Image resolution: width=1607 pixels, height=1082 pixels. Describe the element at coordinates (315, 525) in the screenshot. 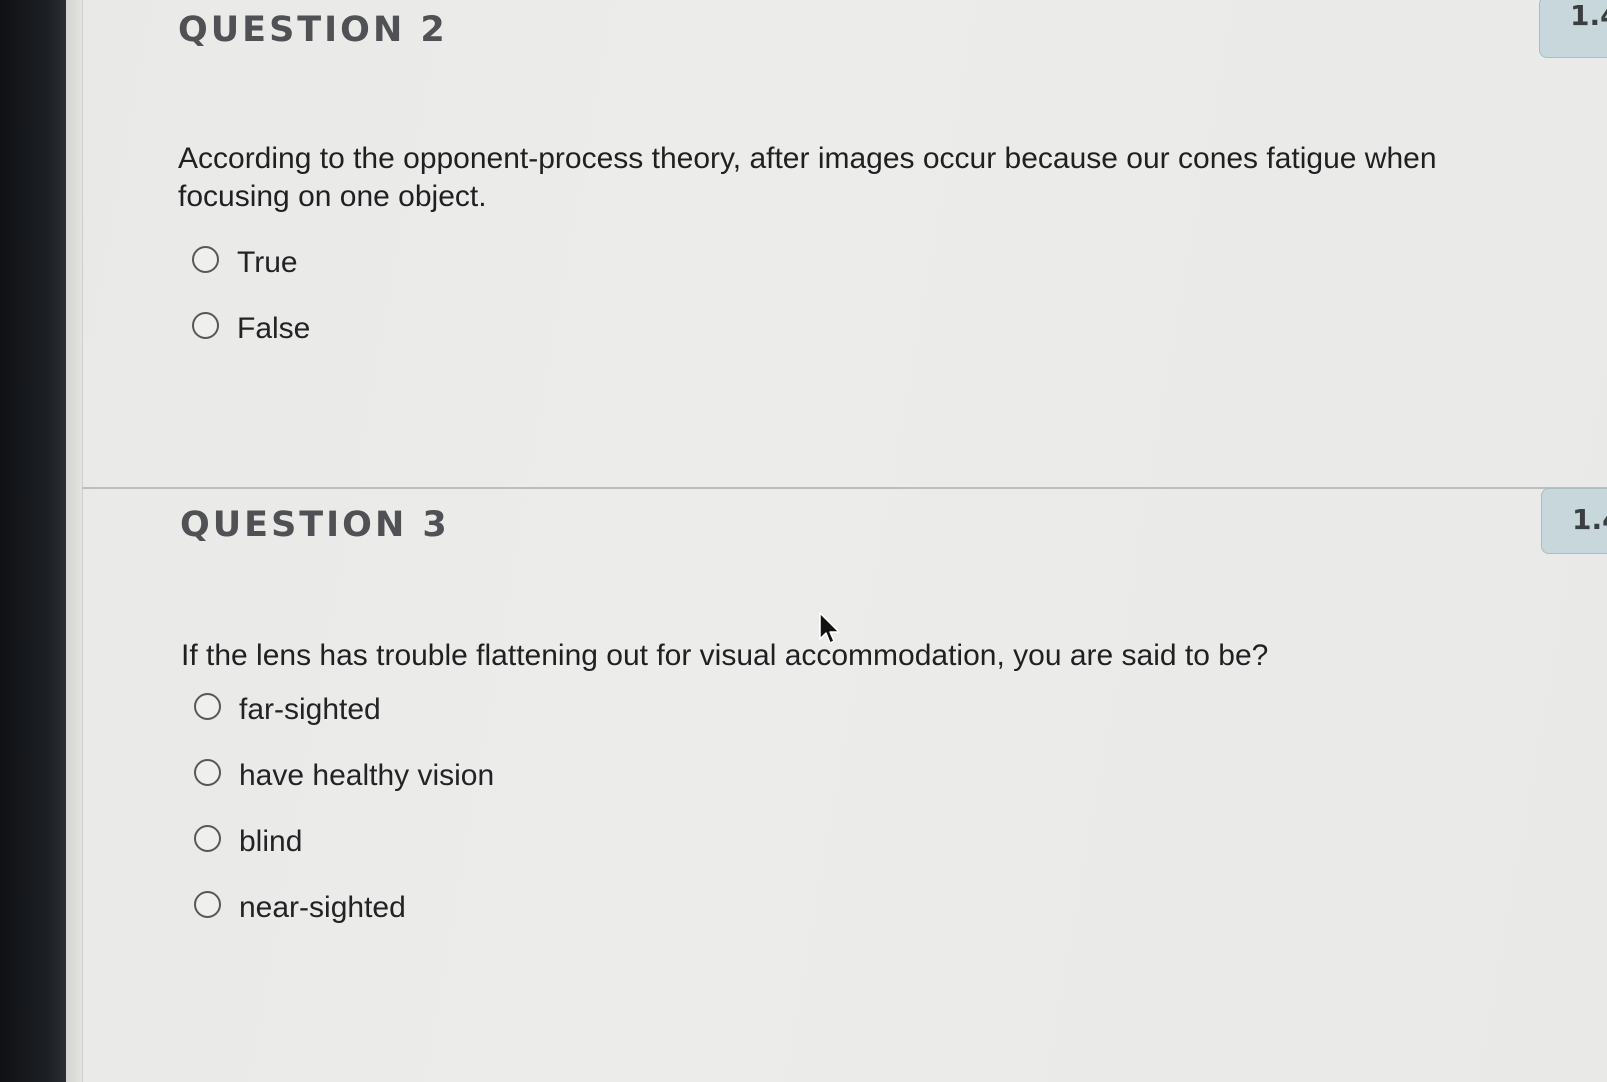

I see `question-3-heading: QUESTION 3` at that location.